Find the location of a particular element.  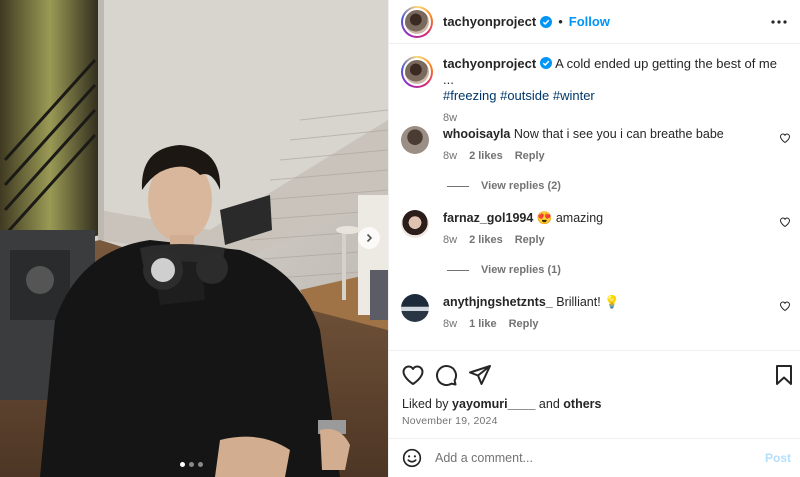

like-button is located at coordinates (413, 375).